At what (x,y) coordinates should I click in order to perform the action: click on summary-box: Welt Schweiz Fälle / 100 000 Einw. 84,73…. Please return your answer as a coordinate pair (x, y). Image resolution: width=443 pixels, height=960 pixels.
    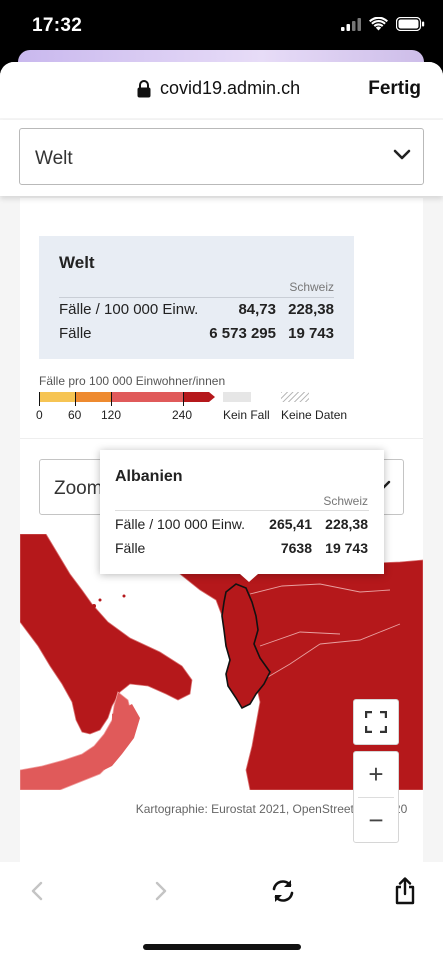
    Looking at the image, I should click on (196, 297).